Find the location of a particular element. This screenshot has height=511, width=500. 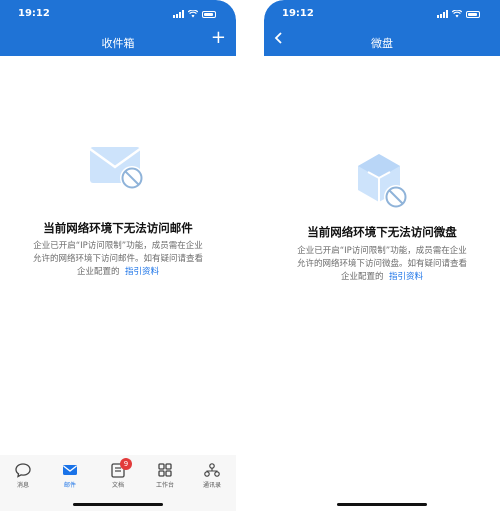

error-headline: 当前网络环境下无法访问微盘 is located at coordinates (382, 232).